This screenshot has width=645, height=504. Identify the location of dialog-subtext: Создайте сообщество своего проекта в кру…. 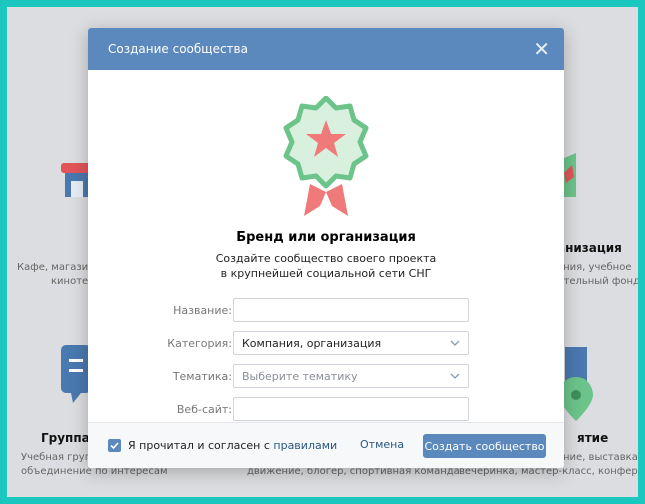
(326, 266).